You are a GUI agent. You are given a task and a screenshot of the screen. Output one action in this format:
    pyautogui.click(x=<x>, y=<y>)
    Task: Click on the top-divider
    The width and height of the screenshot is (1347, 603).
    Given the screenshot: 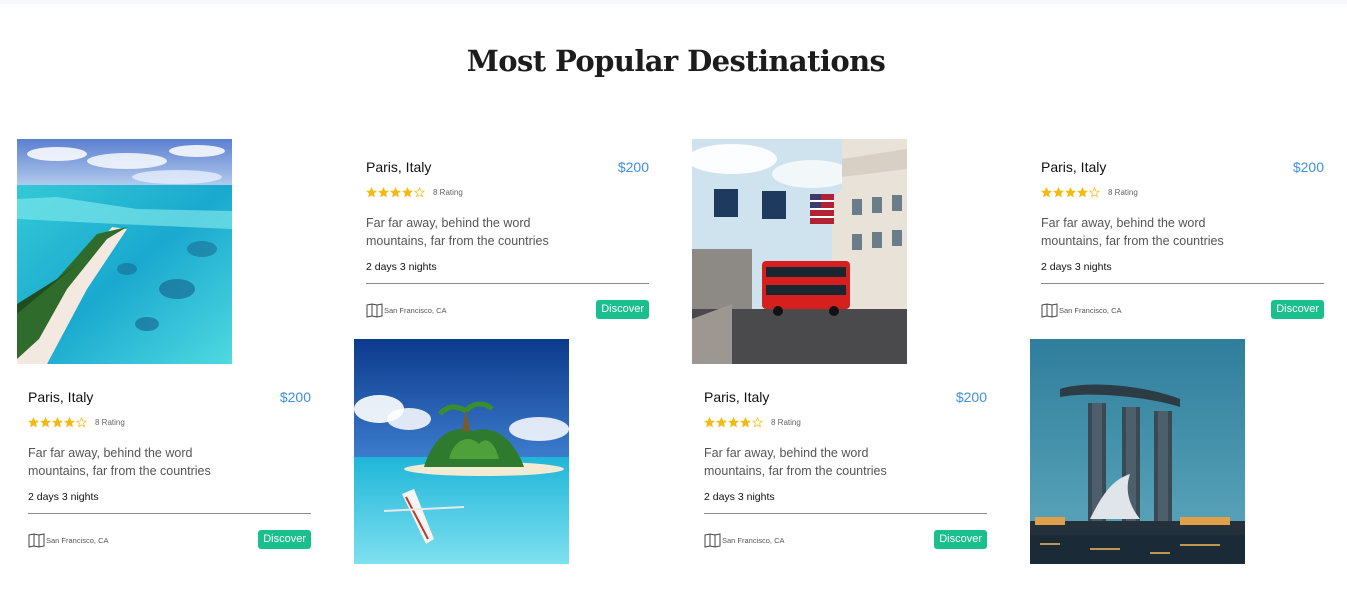 What is the action you would take?
    pyautogui.click(x=673, y=2)
    